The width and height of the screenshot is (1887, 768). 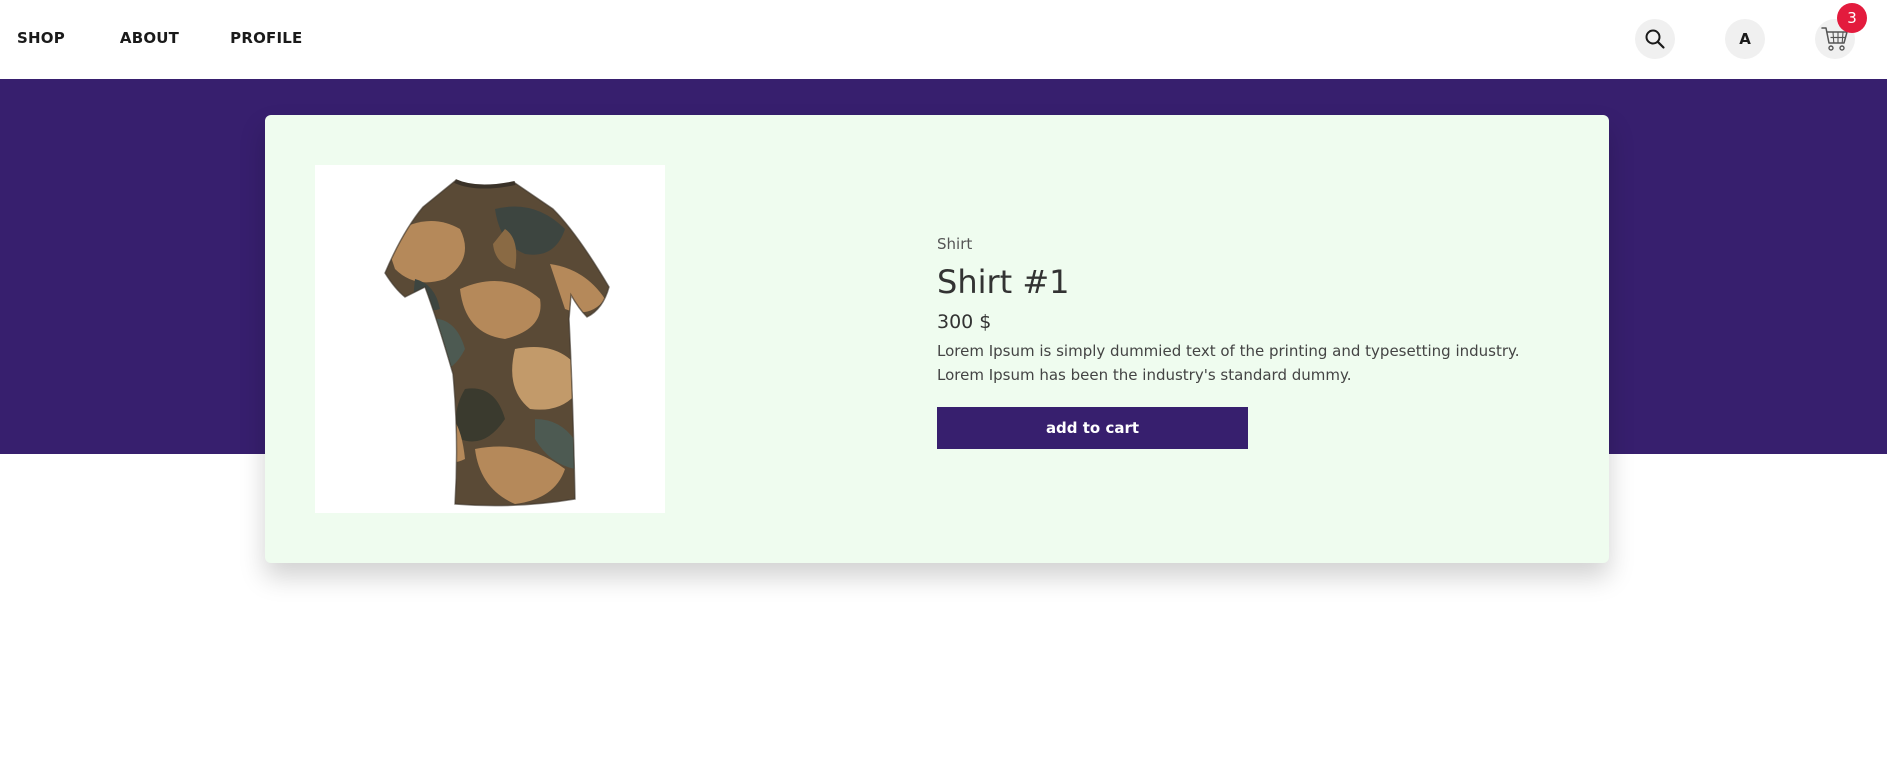 I want to click on camouflage-tshirt-image, so click(x=497, y=343).